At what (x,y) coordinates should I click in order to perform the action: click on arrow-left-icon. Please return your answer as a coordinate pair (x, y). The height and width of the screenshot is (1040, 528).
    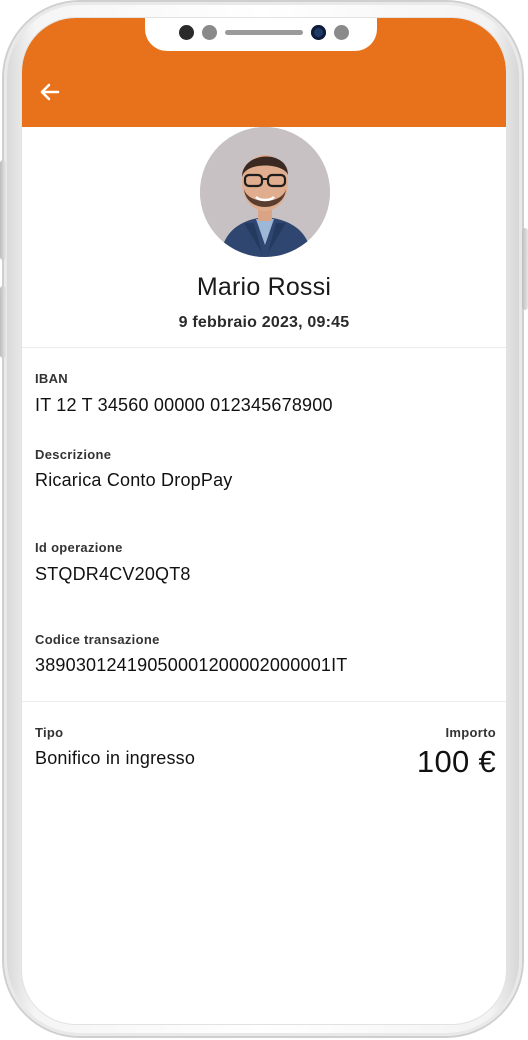
    Looking at the image, I should click on (50, 92).